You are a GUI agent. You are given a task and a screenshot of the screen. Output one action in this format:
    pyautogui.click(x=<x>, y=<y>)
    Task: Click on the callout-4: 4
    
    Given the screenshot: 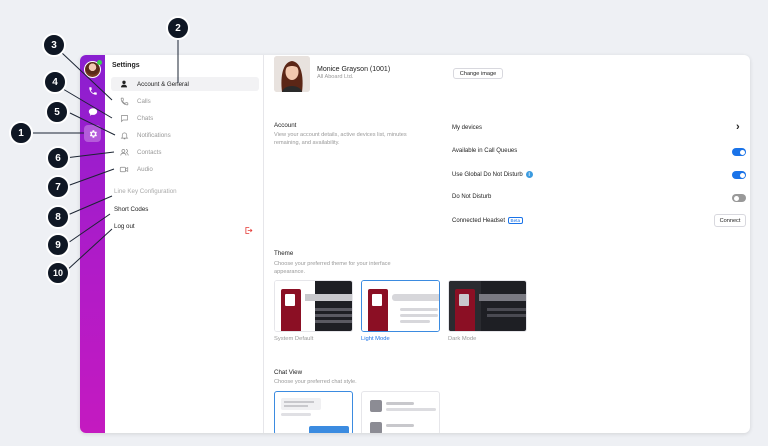 What is the action you would take?
    pyautogui.click(x=55, y=82)
    